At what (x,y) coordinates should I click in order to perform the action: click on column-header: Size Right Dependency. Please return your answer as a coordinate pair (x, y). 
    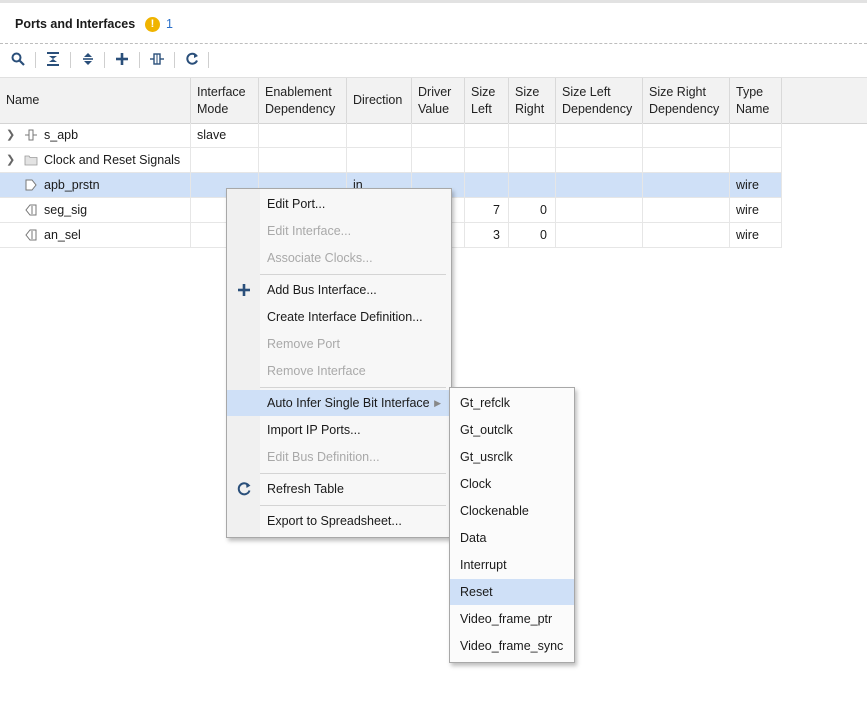
    Looking at the image, I should click on (686, 100).